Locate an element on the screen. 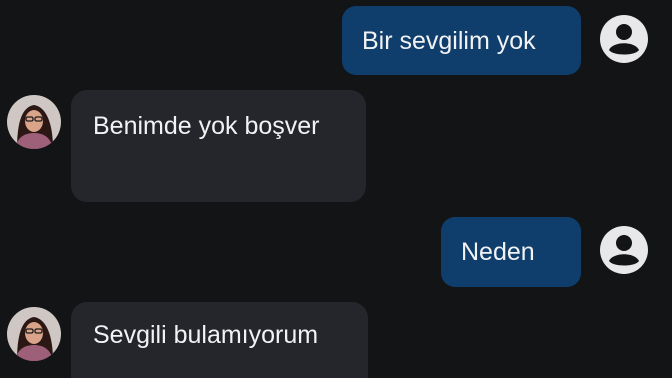 This screenshot has height=378, width=672. message-bubble-received: Sevgili bulamıyorum is located at coordinates (219, 340).